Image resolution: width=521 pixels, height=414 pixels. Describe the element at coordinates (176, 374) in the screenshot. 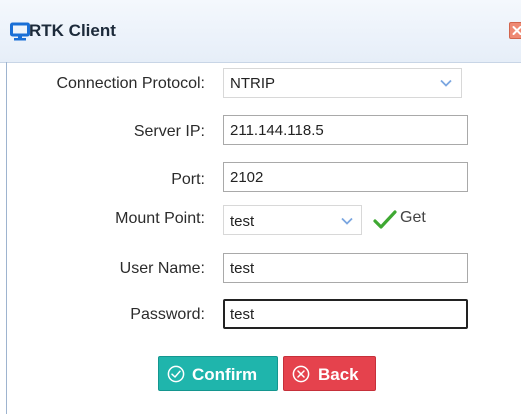

I see `check-circle-icon` at that location.